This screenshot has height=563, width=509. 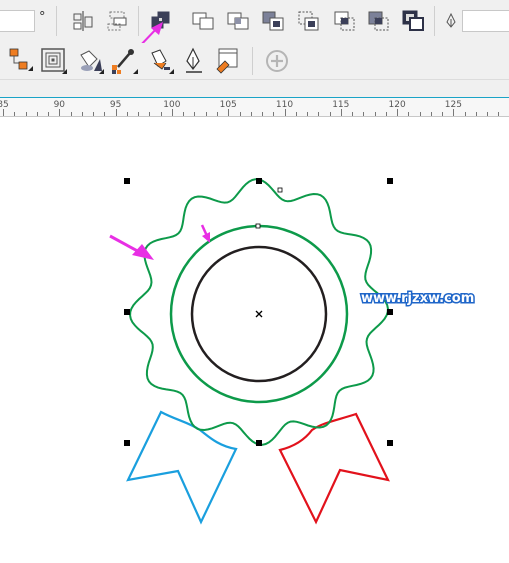 I want to click on ruler-label: 85, so click(x=4, y=105).